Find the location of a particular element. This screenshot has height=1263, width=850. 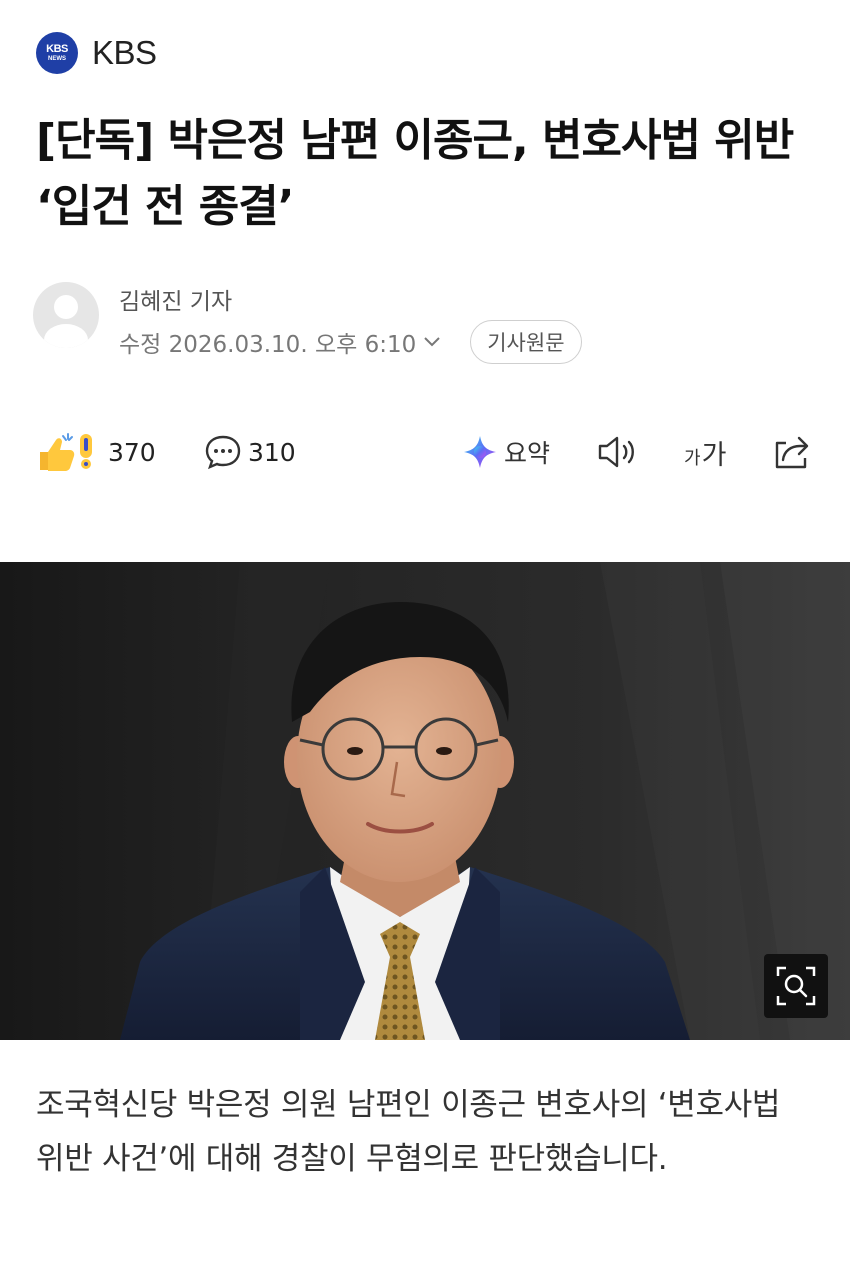

avatar-placeholder-icon is located at coordinates (66, 321).